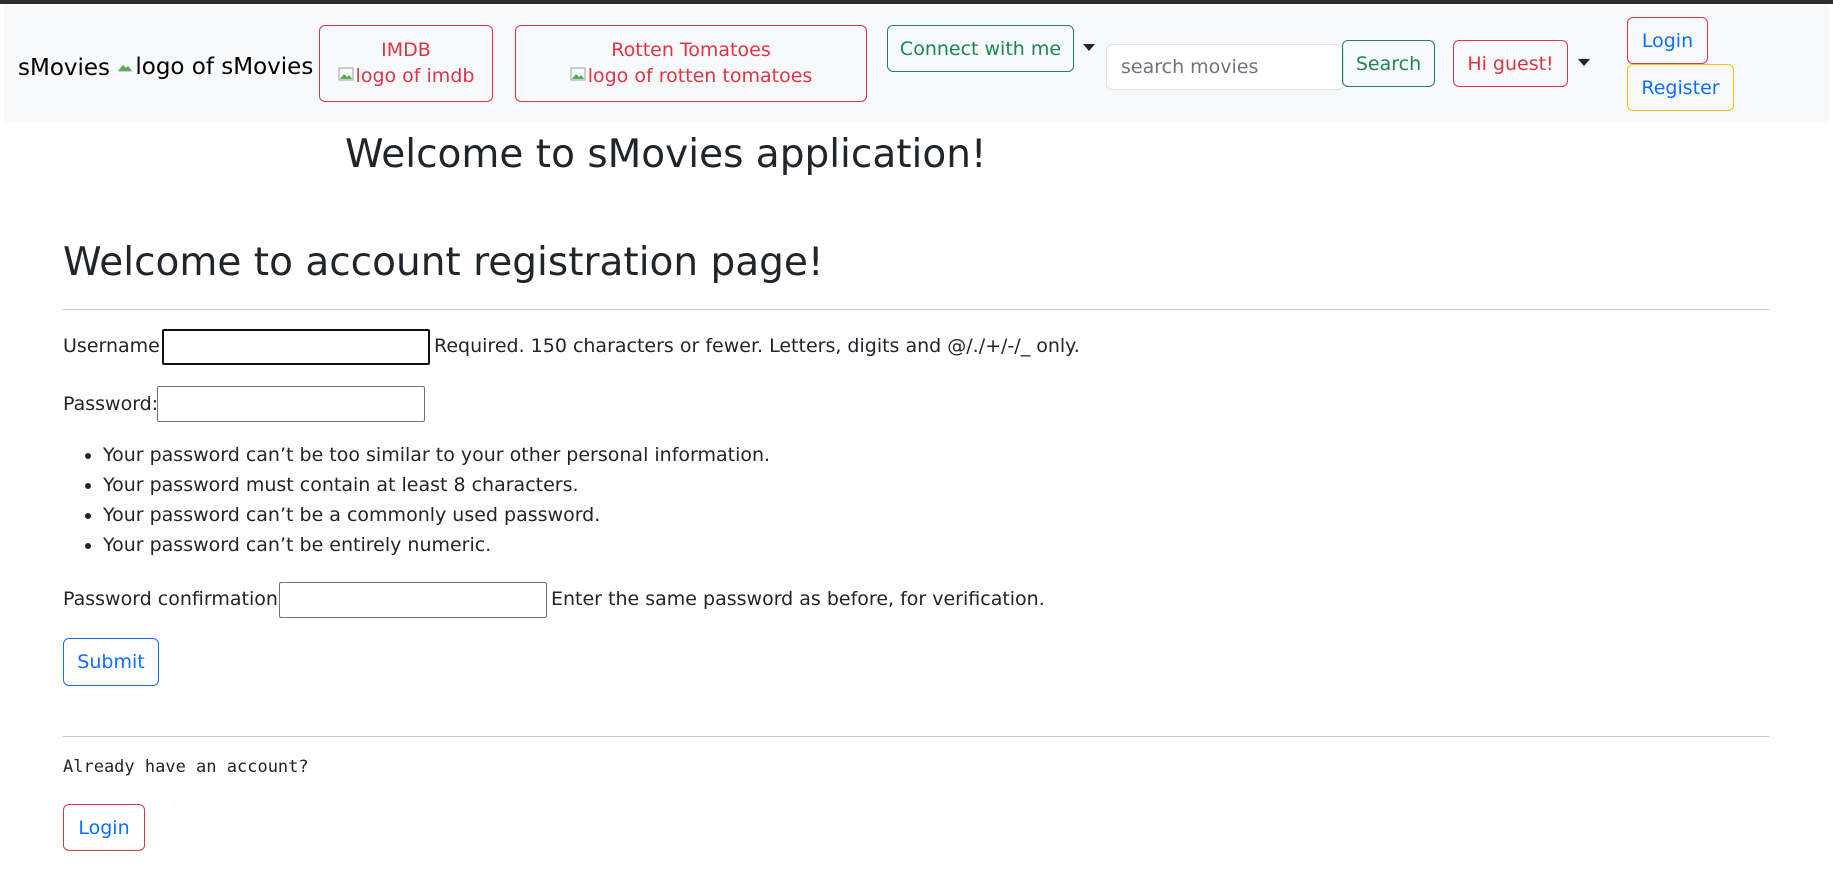 The width and height of the screenshot is (1833, 870). I want to click on brand-logo: logo of sMovies, so click(215, 67).